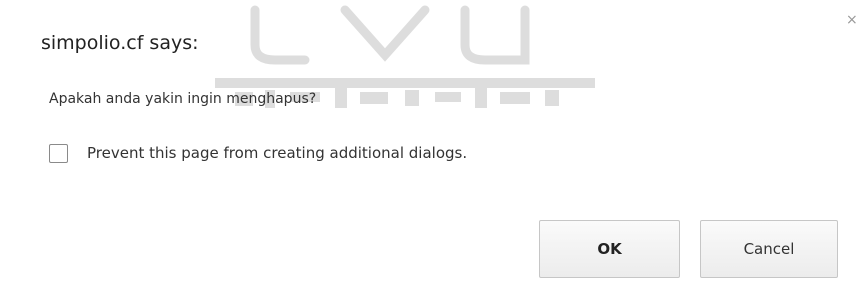 The image size is (861, 295). What do you see at coordinates (183, 99) in the screenshot?
I see `dialog-message: Apakah anda yakin ingin menghapus?` at bounding box center [183, 99].